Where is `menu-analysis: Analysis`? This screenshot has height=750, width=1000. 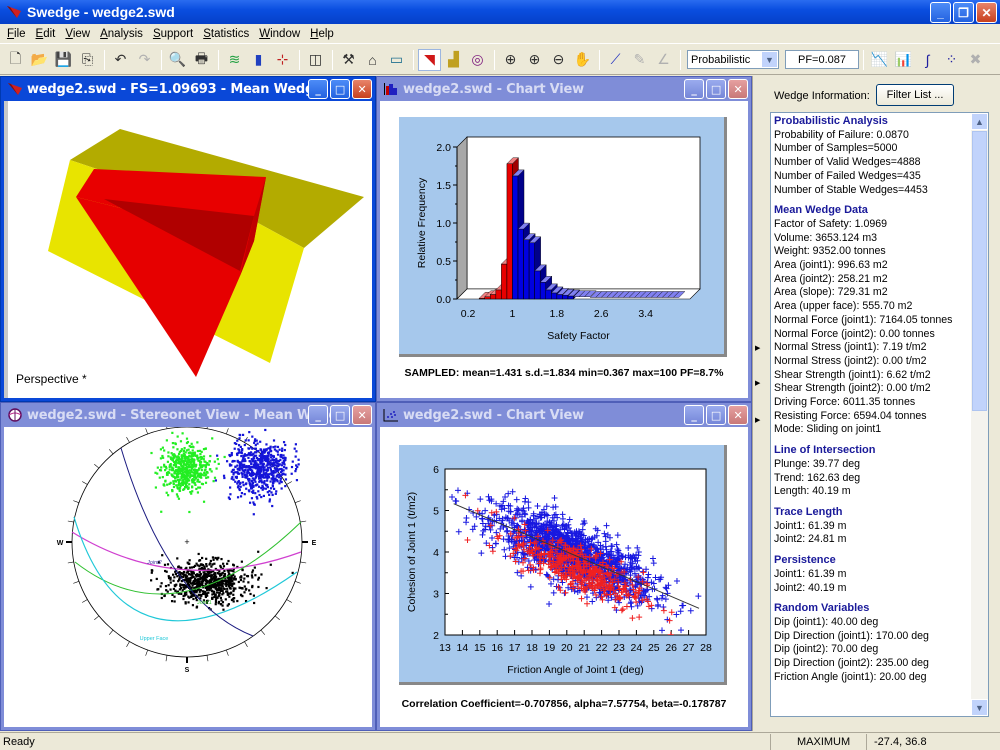 menu-analysis: Analysis is located at coordinates (121, 34).